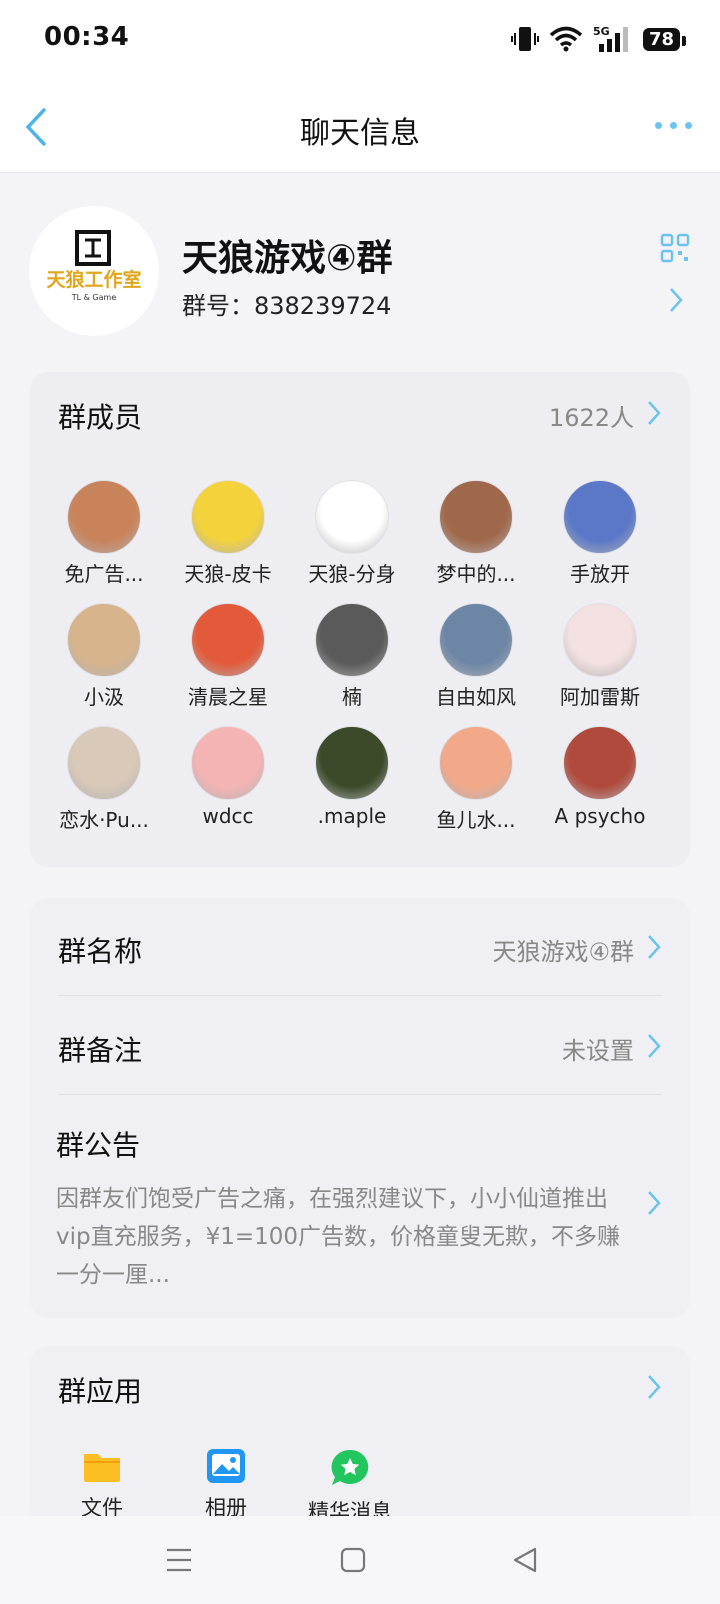 The image size is (720, 1604). What do you see at coordinates (601, 31) in the screenshot?
I see `network-type: 5G` at bounding box center [601, 31].